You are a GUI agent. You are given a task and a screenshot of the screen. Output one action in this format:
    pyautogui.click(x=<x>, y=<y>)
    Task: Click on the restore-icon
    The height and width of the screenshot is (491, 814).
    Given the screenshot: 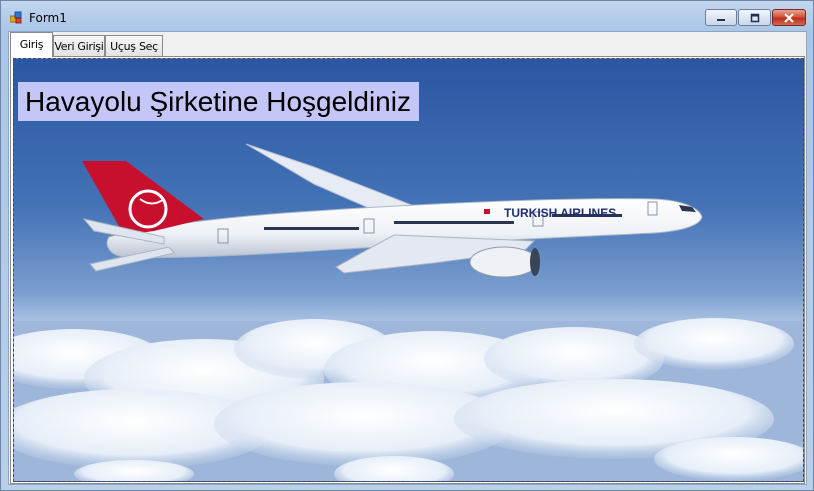 What is the action you would take?
    pyautogui.click(x=754, y=17)
    